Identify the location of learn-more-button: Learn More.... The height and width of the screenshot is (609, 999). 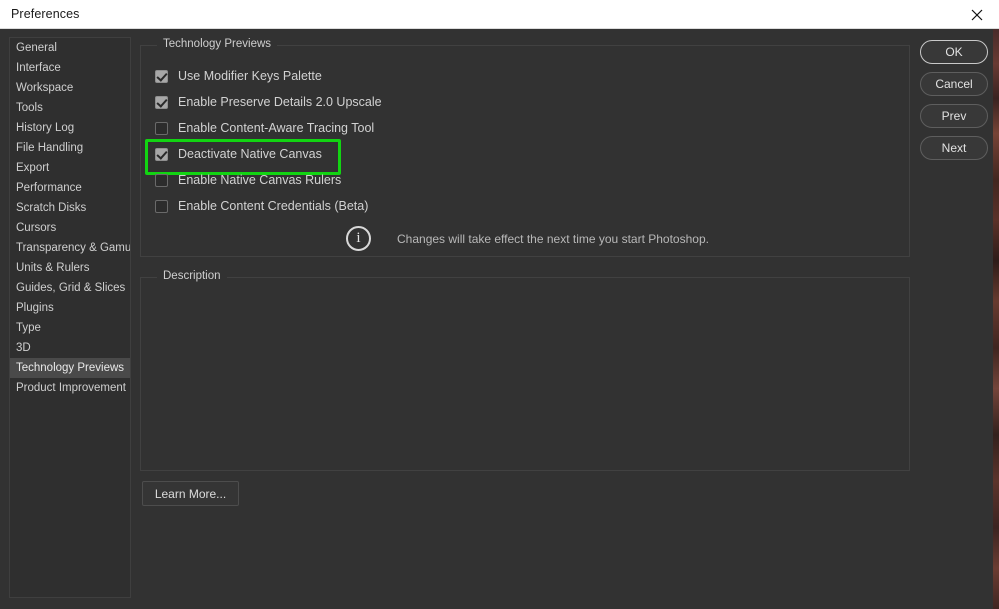
(190, 493).